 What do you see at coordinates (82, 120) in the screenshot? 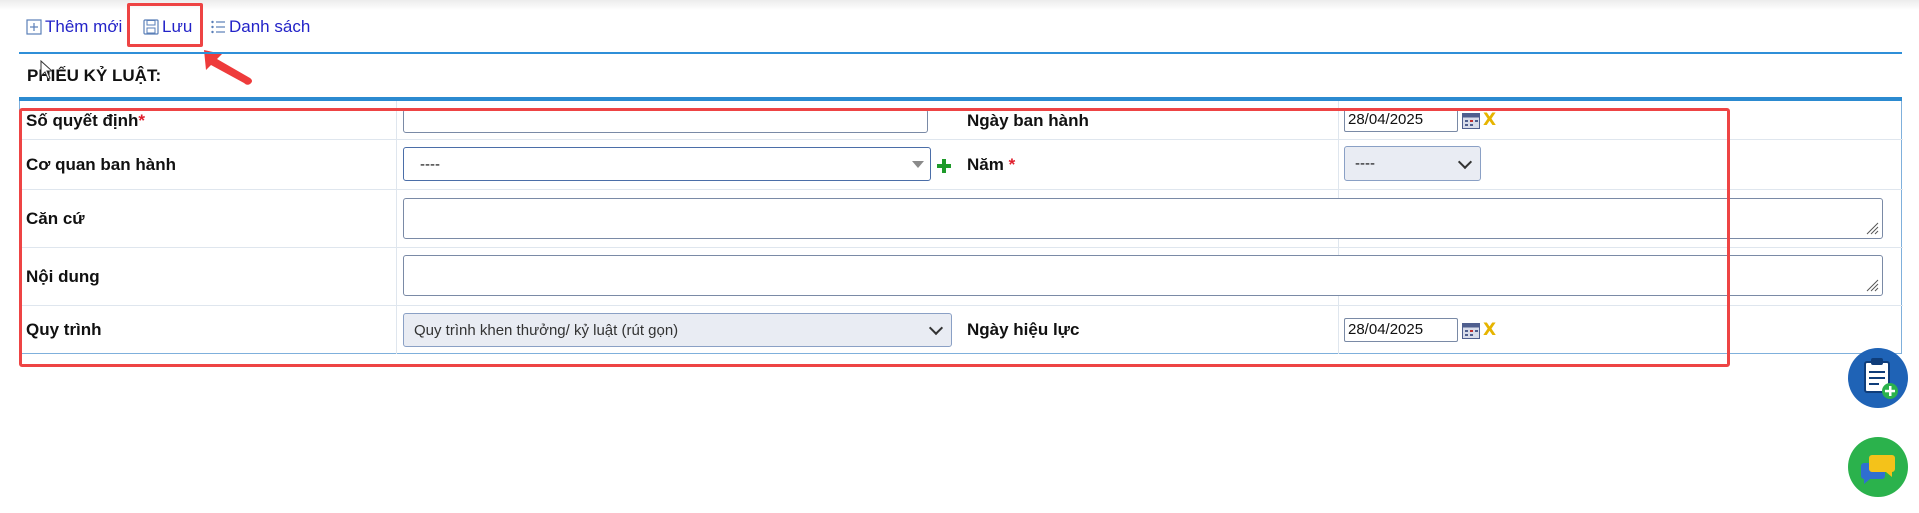
I see `so-quyet-dinh-label-text: Số quyết định` at bounding box center [82, 120].